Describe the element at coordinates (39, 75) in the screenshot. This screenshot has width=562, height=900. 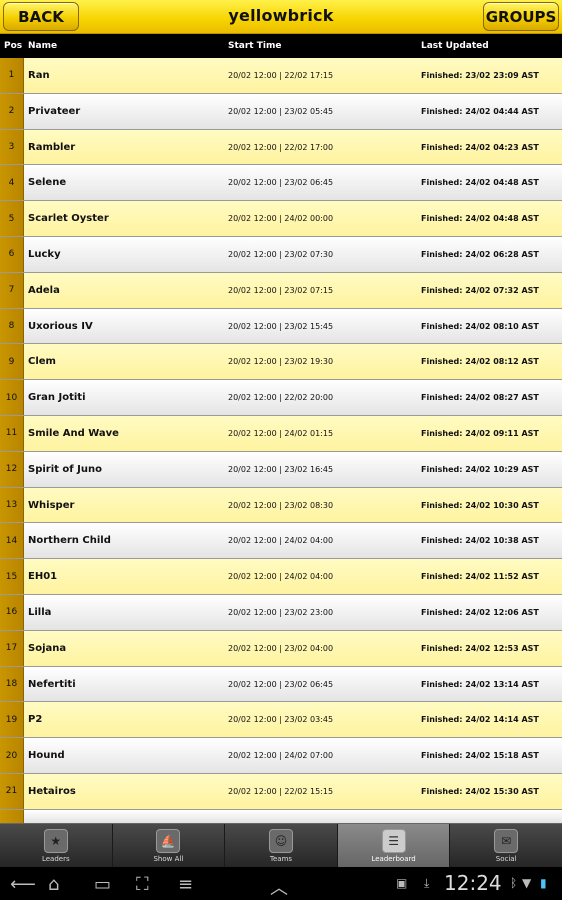
I see `row-boat-name: Ran` at that location.